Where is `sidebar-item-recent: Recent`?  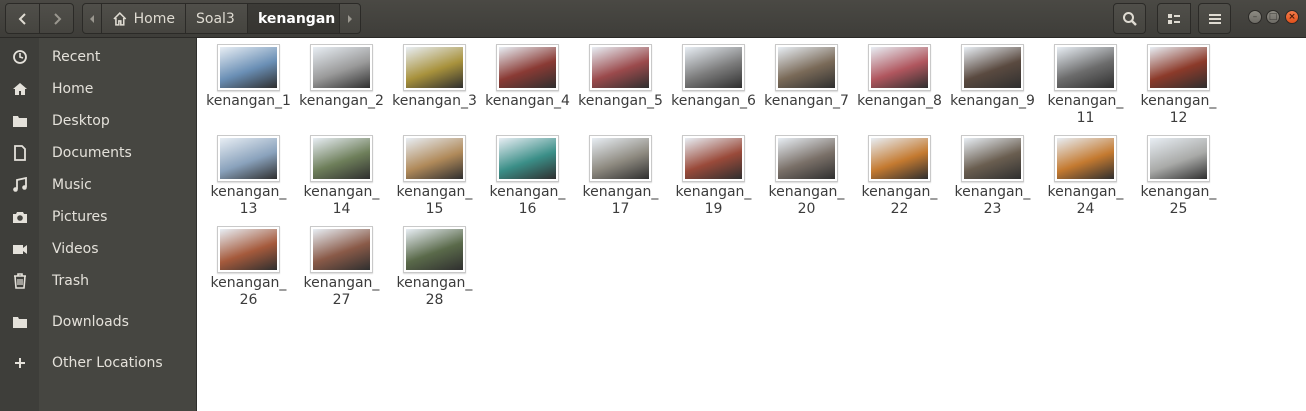
sidebar-item-recent: Recent is located at coordinates (98, 57).